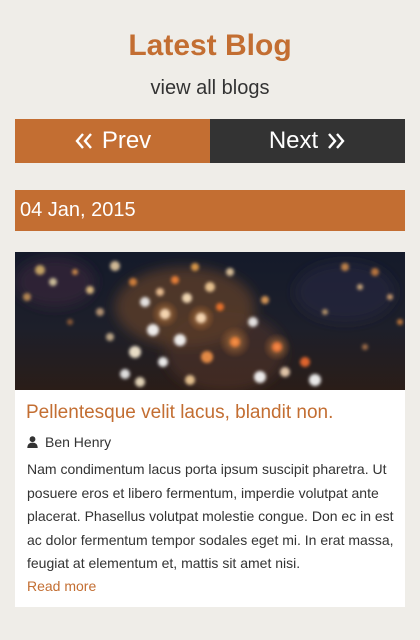 This screenshot has height=640, width=420. Describe the element at coordinates (32, 442) in the screenshot. I see `user-icon` at that location.